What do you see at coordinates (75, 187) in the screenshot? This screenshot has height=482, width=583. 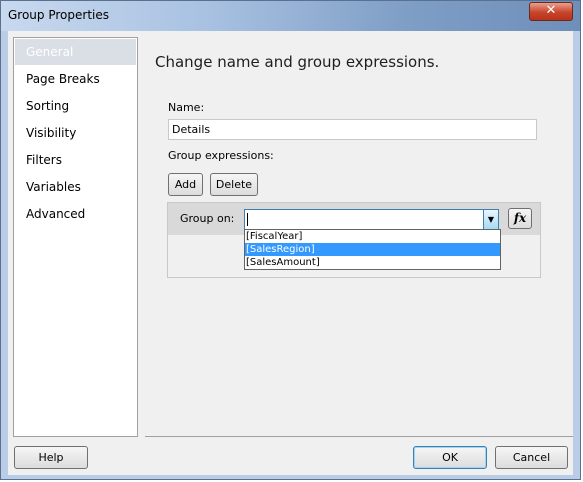 I see `sidebar-item-variables: Variables` at bounding box center [75, 187].